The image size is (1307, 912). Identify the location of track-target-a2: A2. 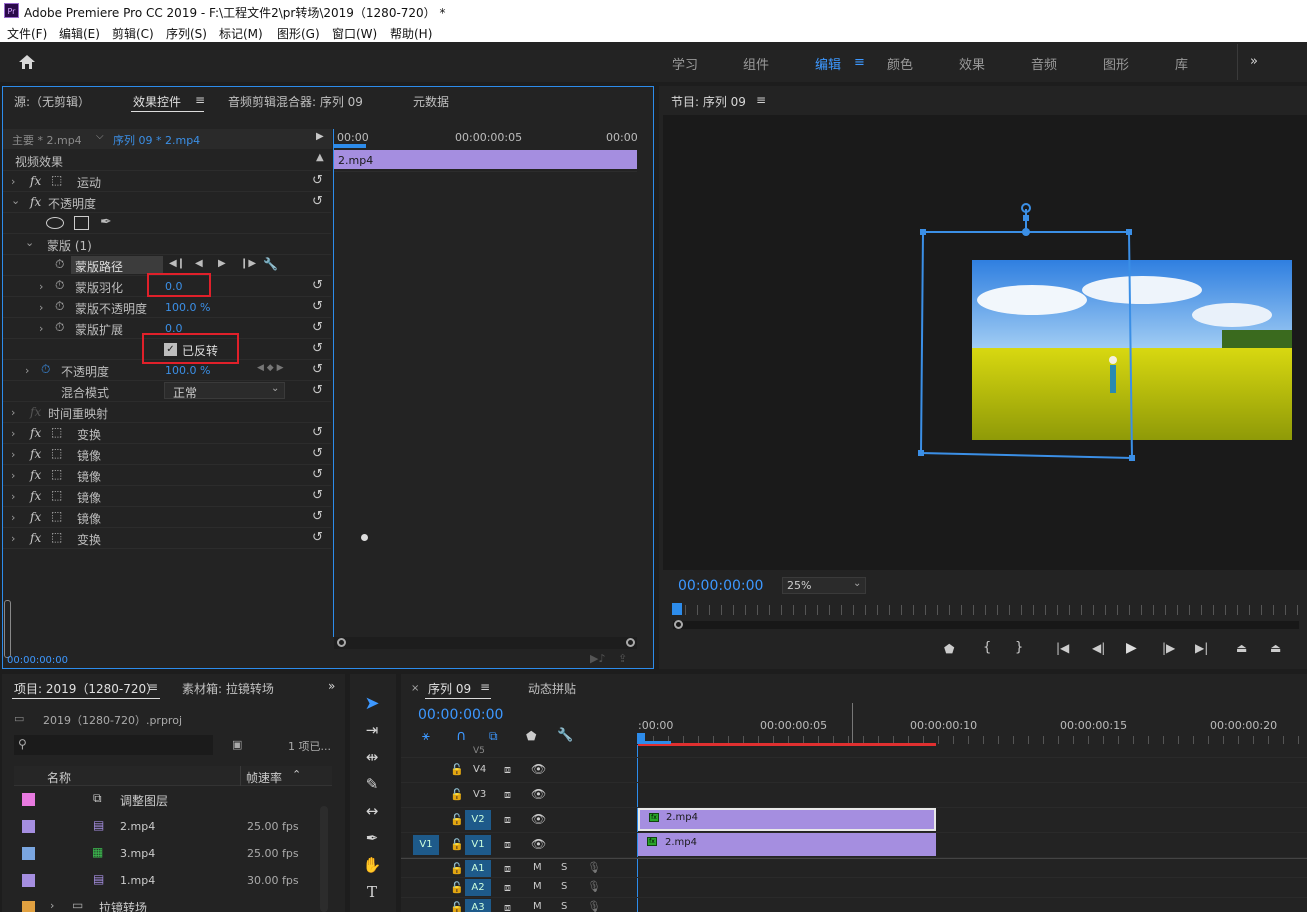
(478, 887).